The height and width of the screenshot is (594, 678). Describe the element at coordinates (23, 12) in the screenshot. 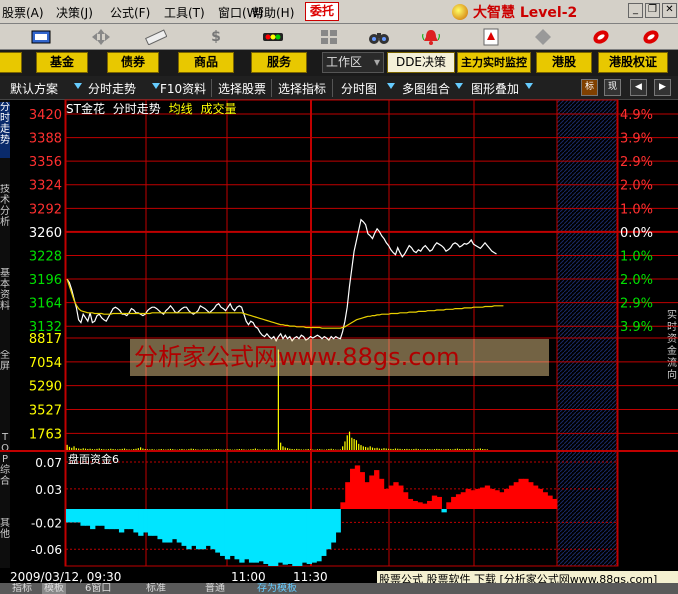

I see `menu-stock: 股票(A)` at that location.